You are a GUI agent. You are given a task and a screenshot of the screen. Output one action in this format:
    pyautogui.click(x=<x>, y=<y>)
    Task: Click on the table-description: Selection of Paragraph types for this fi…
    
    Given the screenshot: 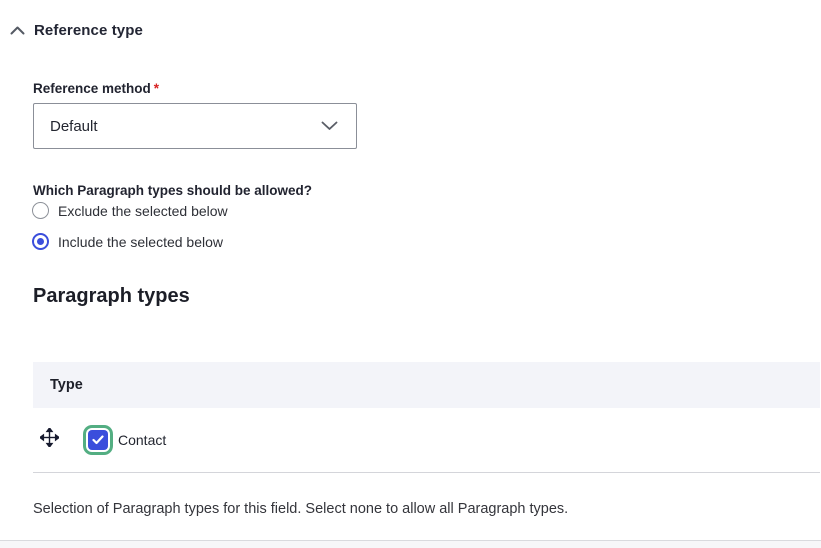 What is the action you would take?
    pyautogui.click(x=301, y=509)
    